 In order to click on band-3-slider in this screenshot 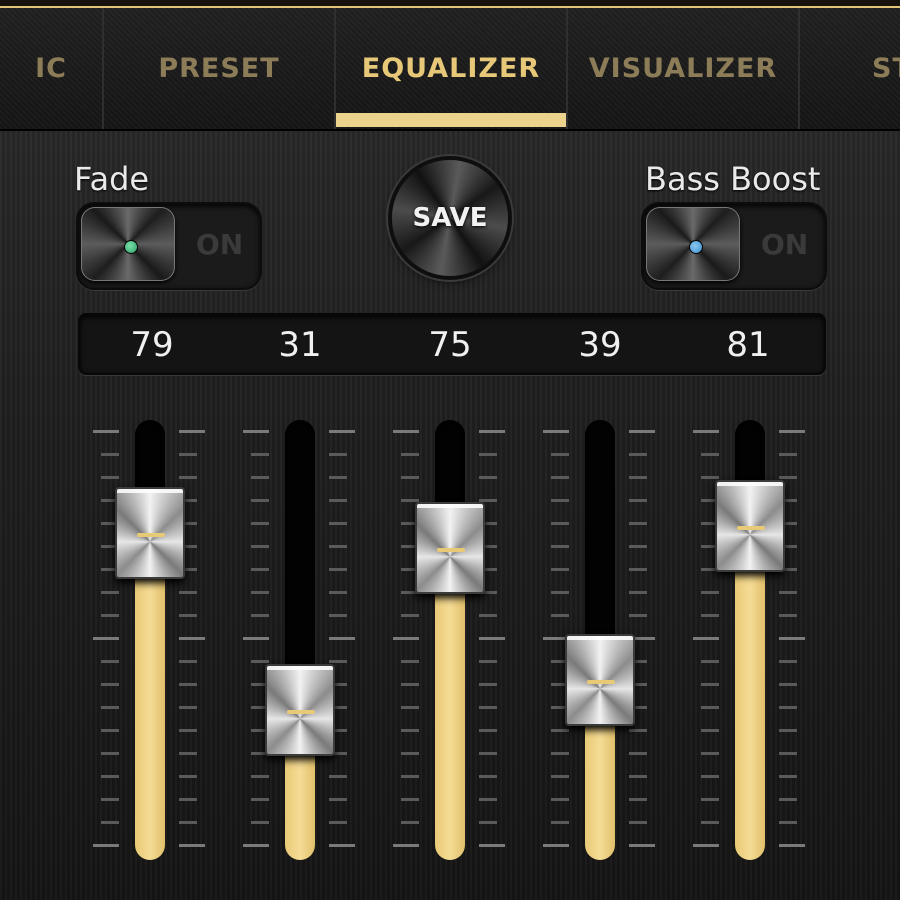, I will do `click(450, 635)`.